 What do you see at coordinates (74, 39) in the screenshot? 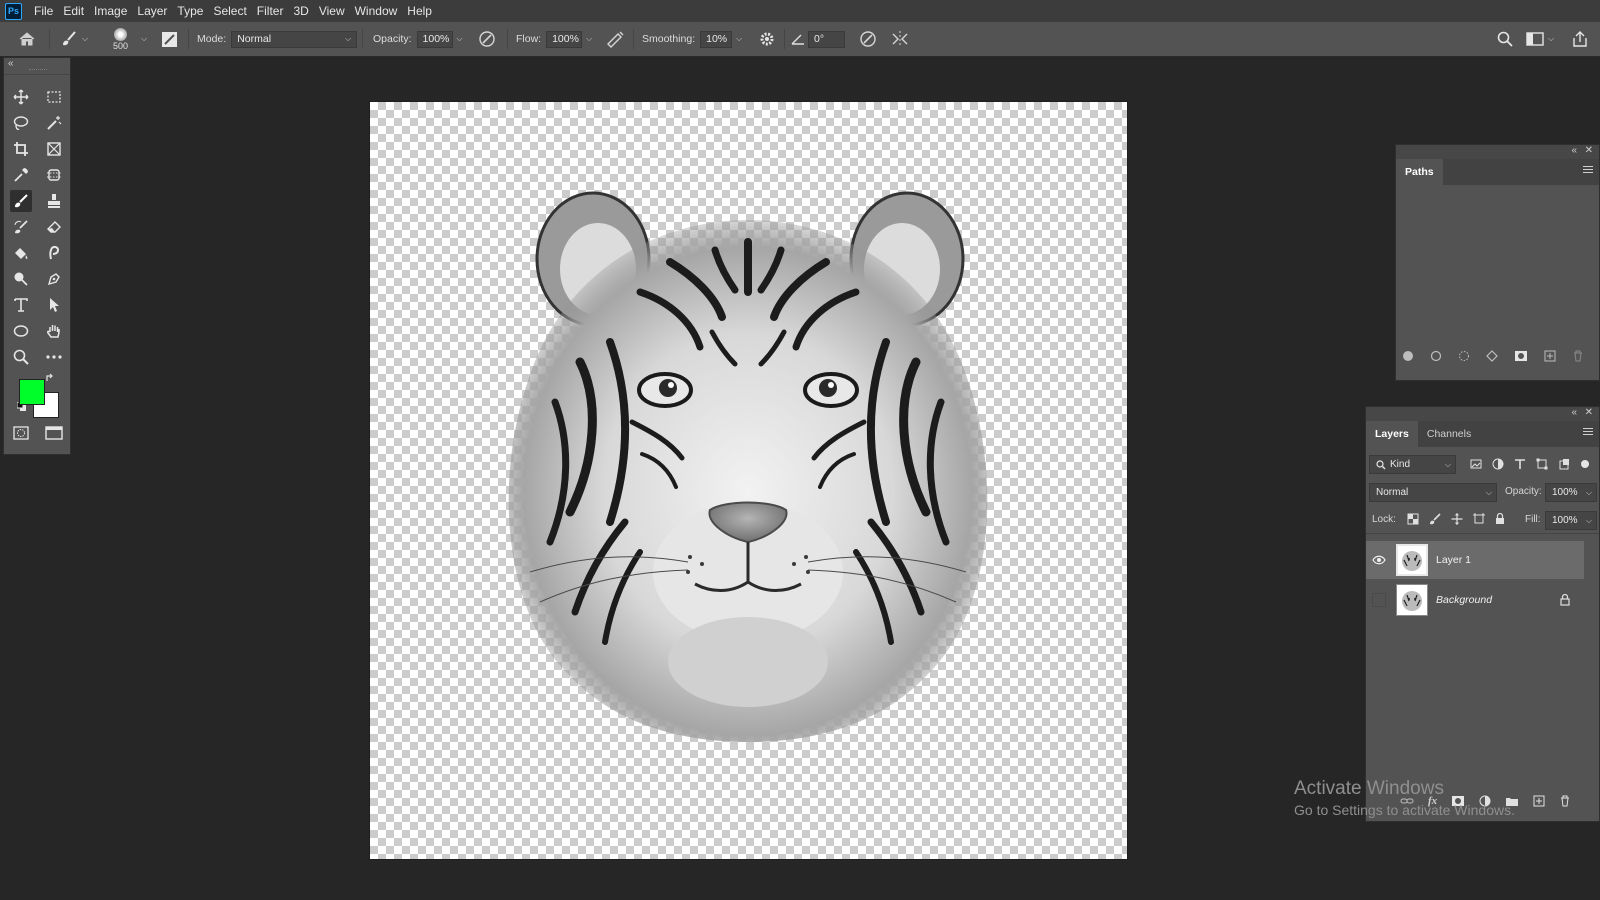
I see `brush-preset-icon: ⌵` at bounding box center [74, 39].